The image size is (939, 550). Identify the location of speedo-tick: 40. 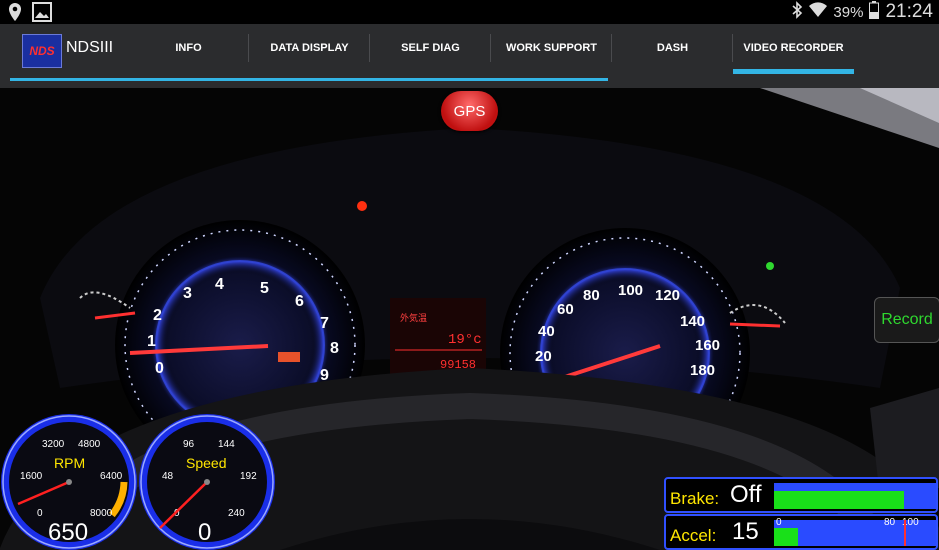
(546, 331).